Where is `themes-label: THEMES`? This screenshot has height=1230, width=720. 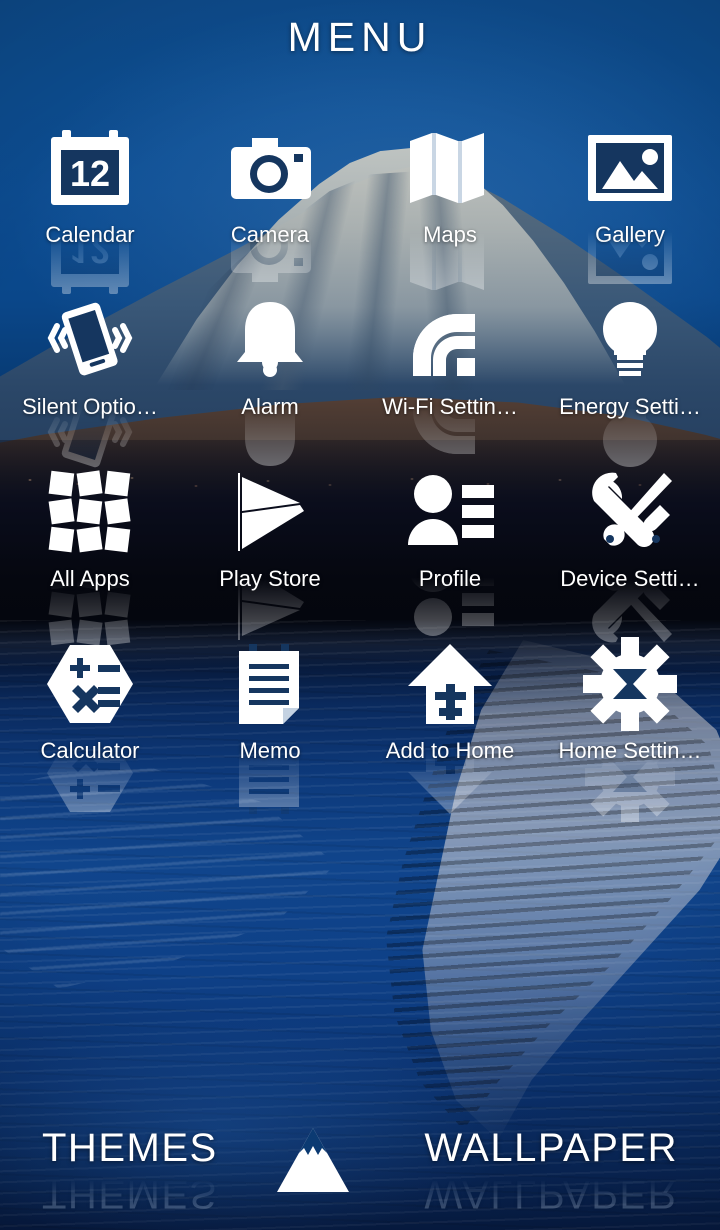 themes-label: THEMES is located at coordinates (130, 1148).